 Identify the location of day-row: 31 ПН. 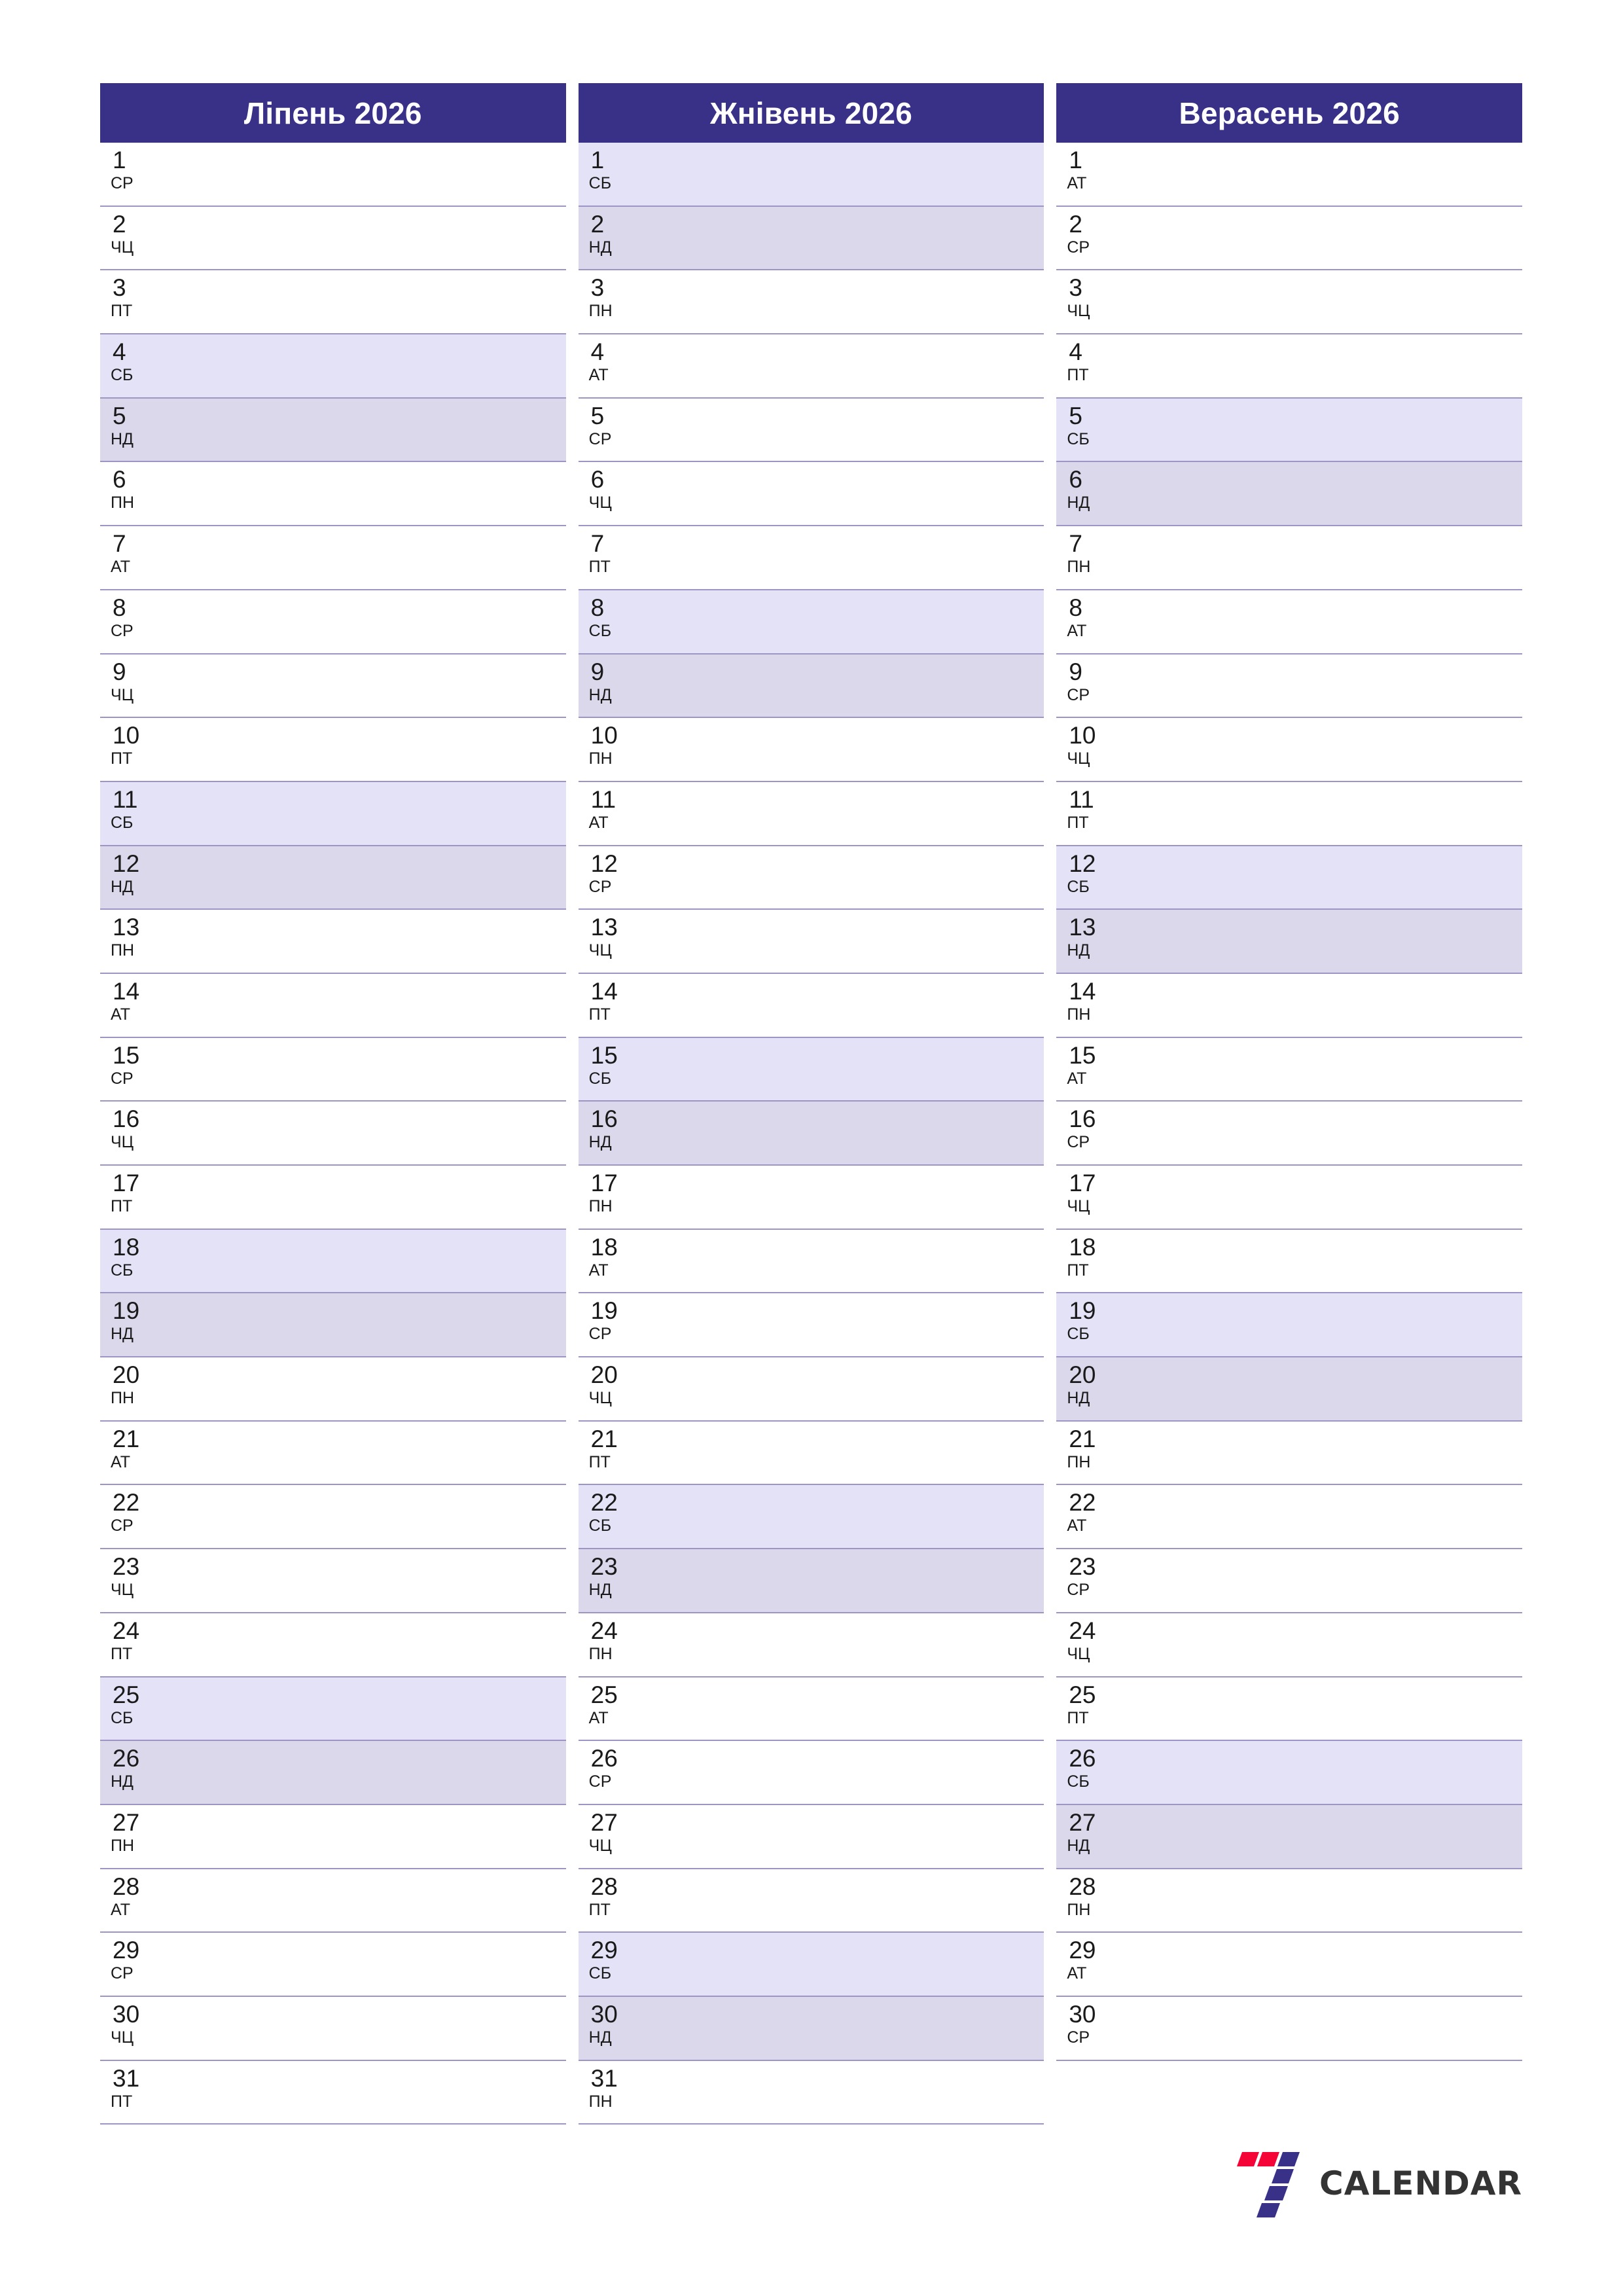
(811, 2092).